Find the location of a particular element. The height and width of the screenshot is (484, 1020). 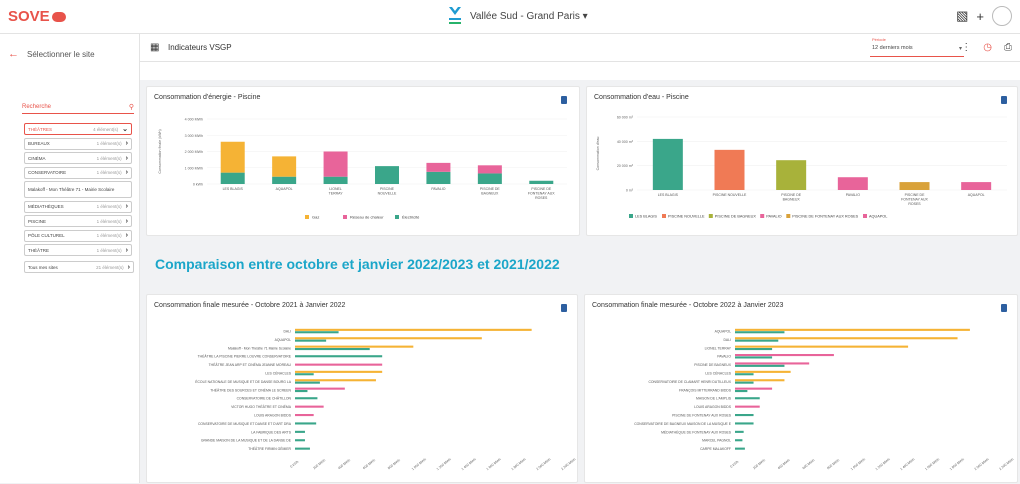

category-label: LIONEL is located at coordinates (335, 189).